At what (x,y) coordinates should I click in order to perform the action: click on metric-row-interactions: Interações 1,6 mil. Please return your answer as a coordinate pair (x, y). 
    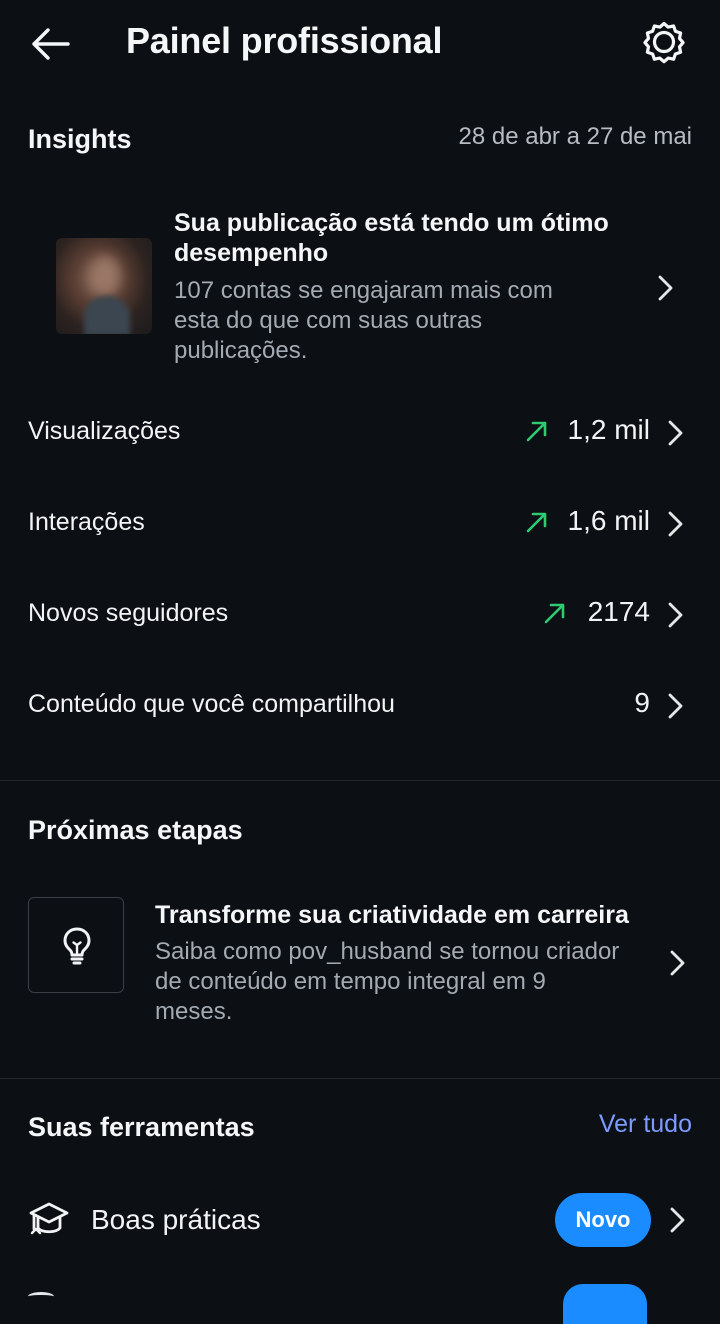
    Looking at the image, I should click on (360, 524).